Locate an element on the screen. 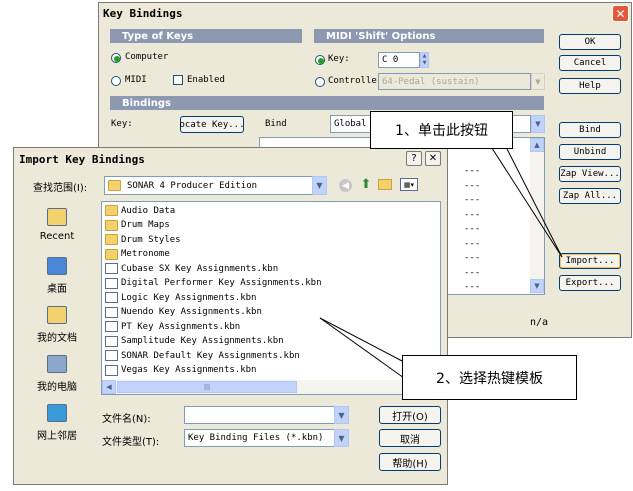 This screenshot has width=633, height=491. callout2-arrow-b is located at coordinates (362, 348).